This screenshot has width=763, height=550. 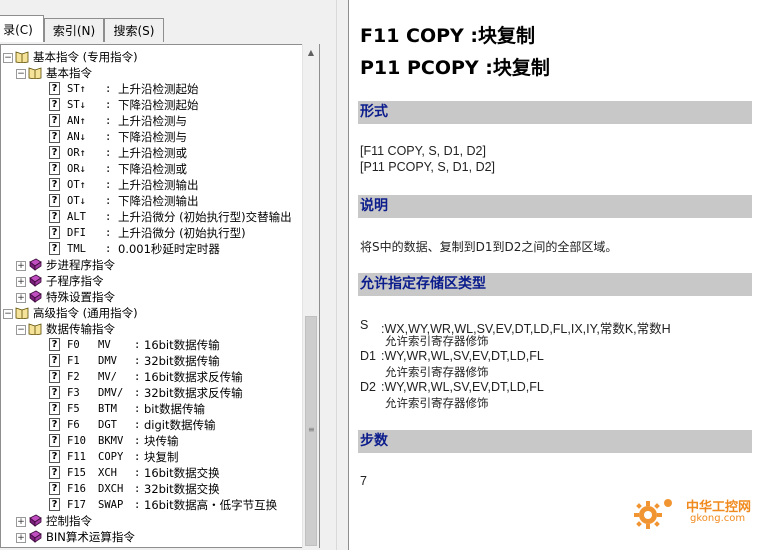 I want to click on tree-item-data-transfer: − 数据传输指令, so click(x=160, y=329).